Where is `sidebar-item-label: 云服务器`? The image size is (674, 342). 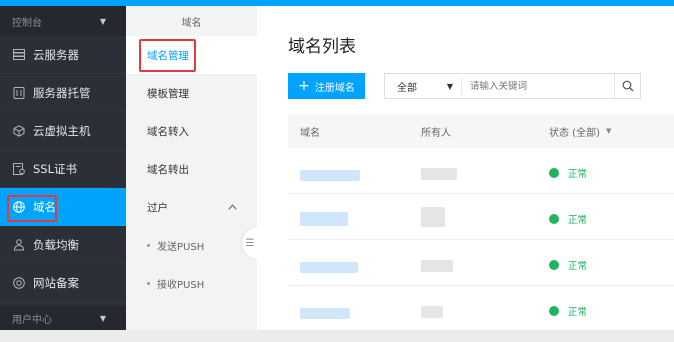
sidebar-item-label: 云服务器 is located at coordinates (56, 54).